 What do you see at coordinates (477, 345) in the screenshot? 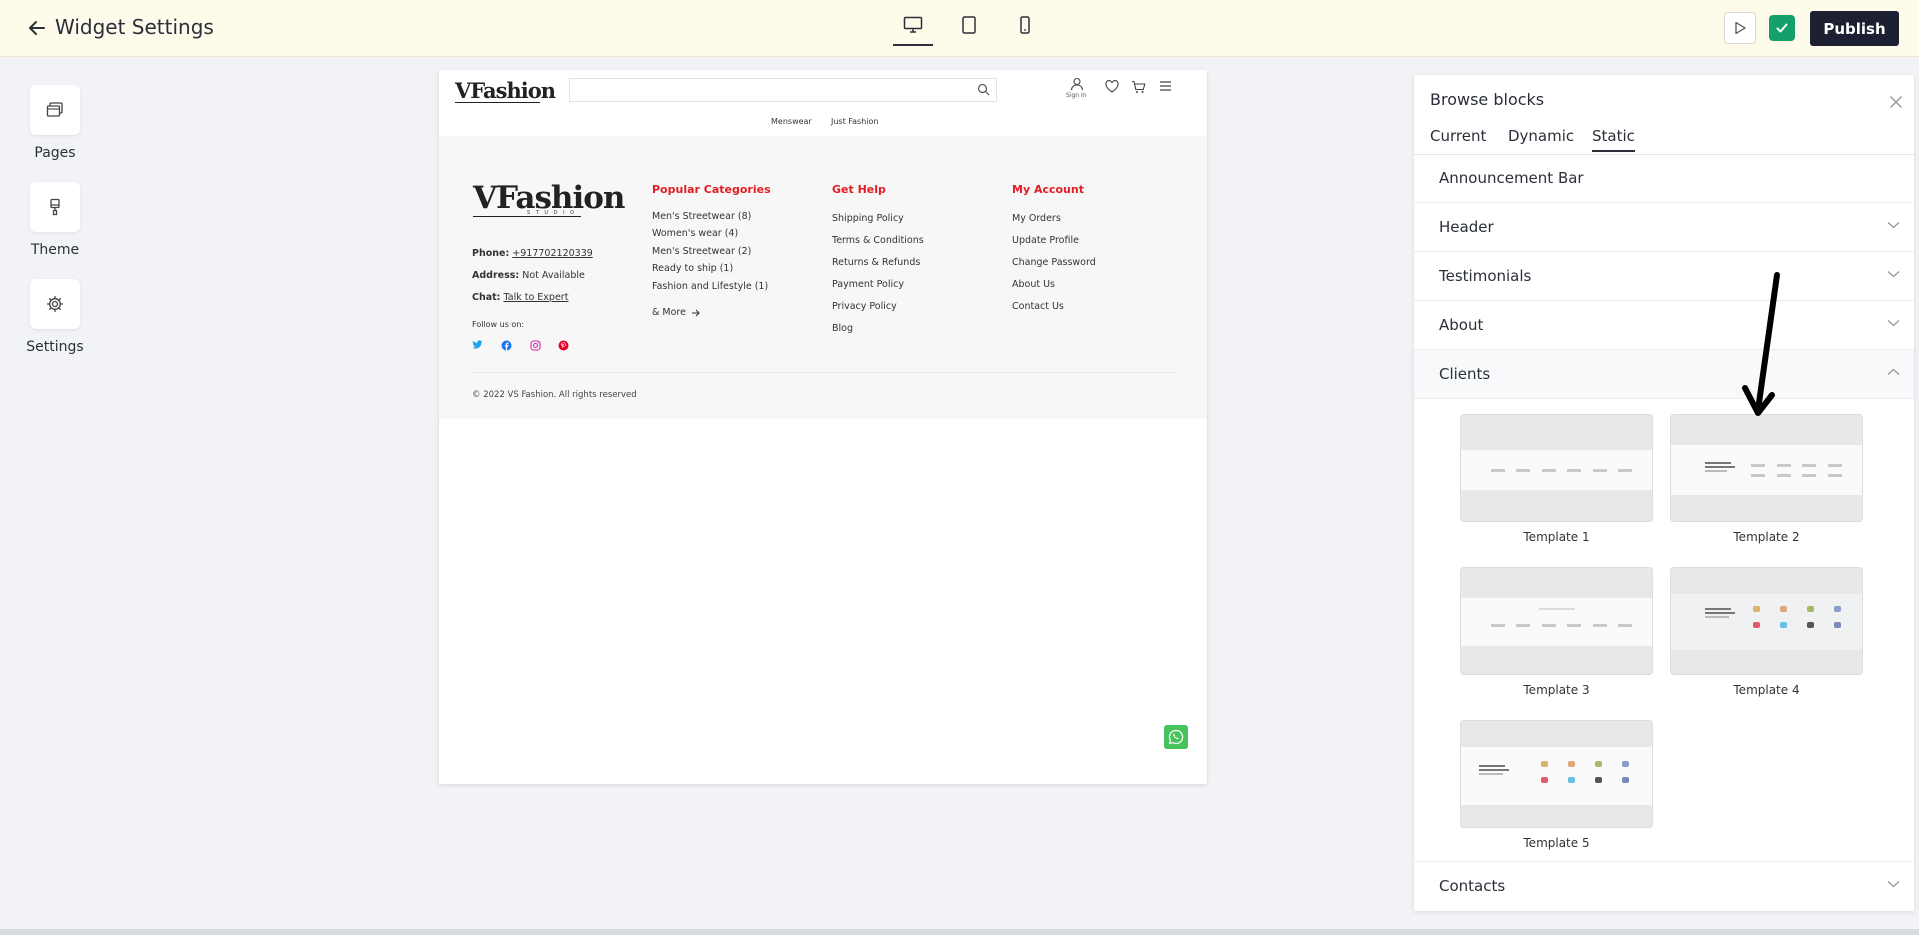
I see `twitter-icon` at bounding box center [477, 345].